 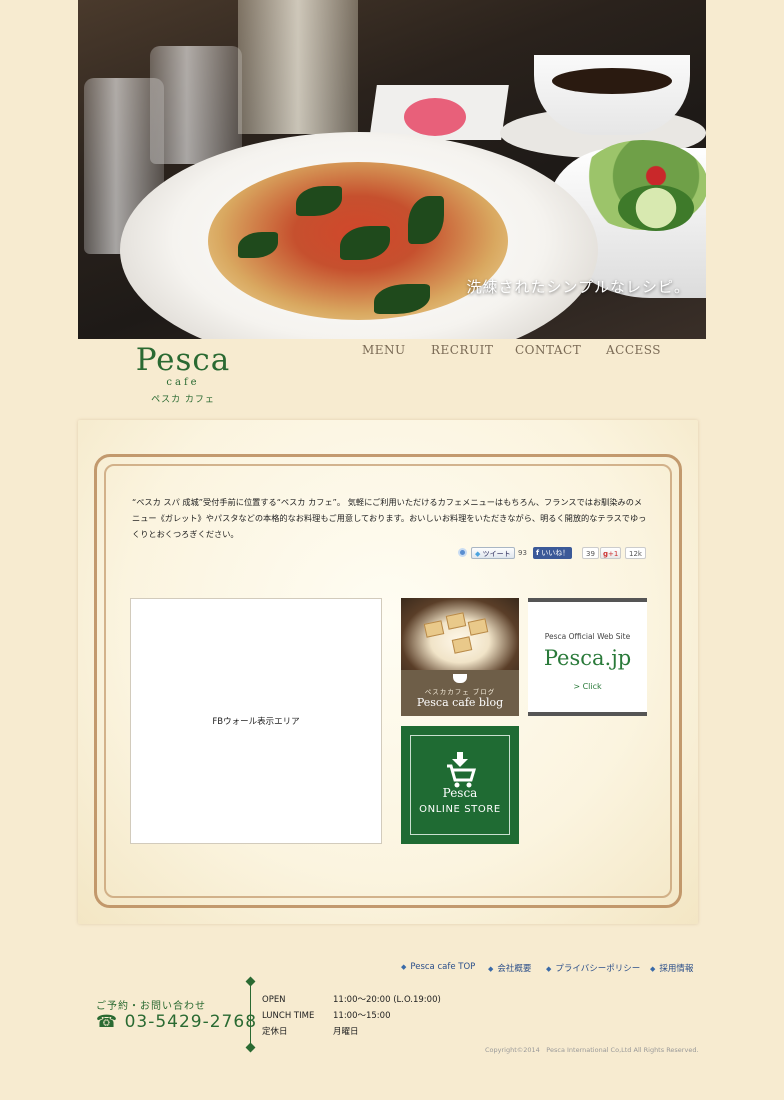 What do you see at coordinates (671, 968) in the screenshot?
I see `footer-link-recruit: 採用情報` at bounding box center [671, 968].